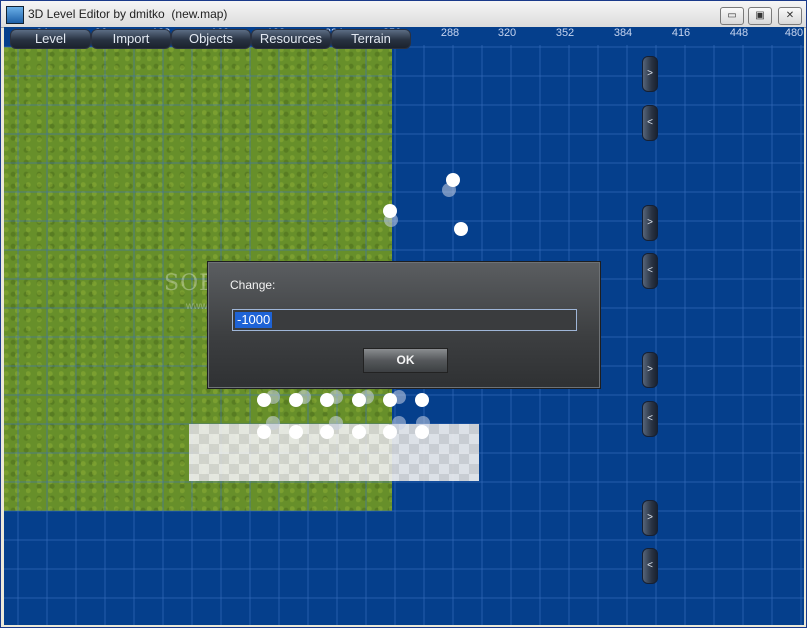  Describe the element at coordinates (404, 320) in the screenshot. I see `value-input: -1000` at that location.